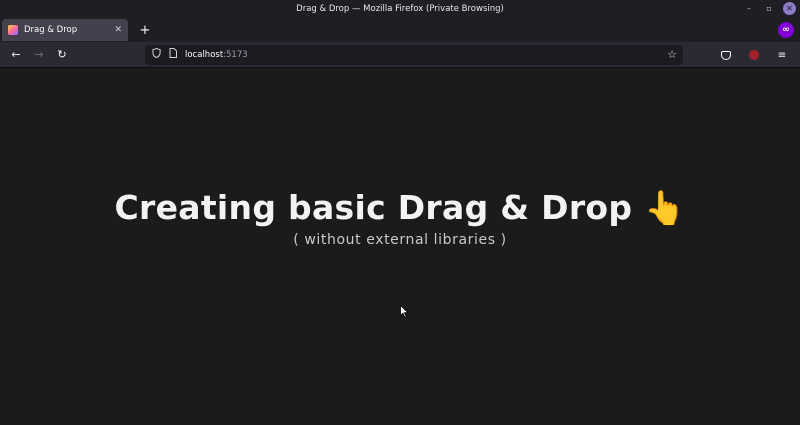  I want to click on minimize-button: –, so click(749, 9).